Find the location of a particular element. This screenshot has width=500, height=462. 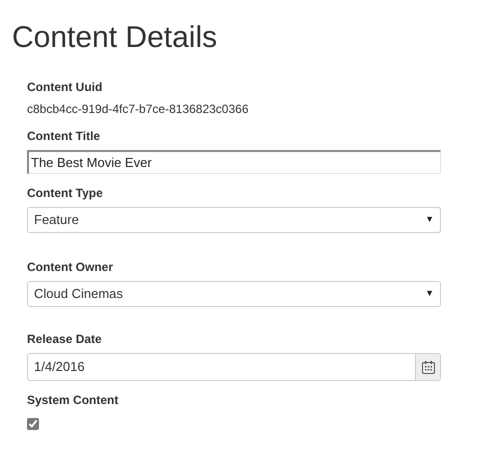

calendar-button is located at coordinates (428, 367).